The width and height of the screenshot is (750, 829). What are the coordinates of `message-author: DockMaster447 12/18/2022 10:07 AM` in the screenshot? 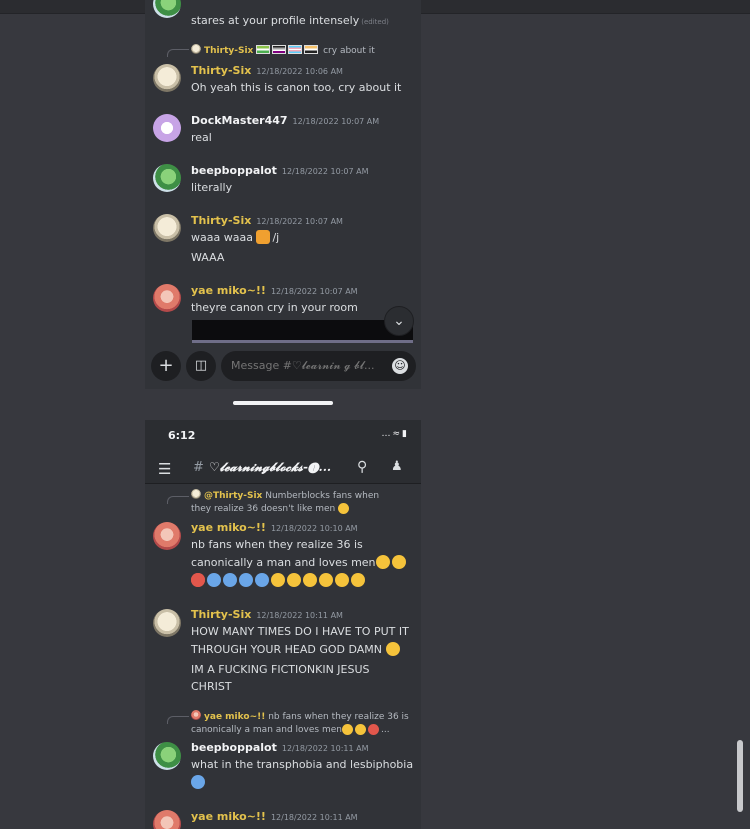 It's located at (285, 120).